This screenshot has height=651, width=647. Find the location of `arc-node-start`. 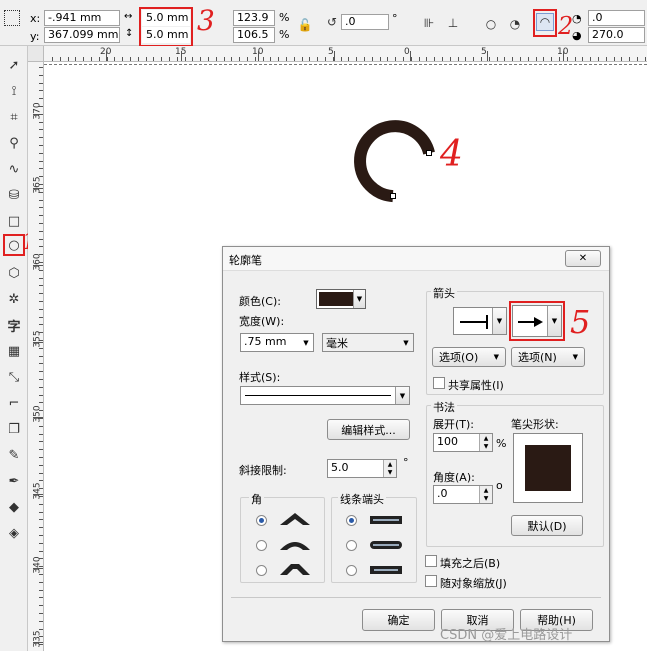

arc-node-start is located at coordinates (429, 153).